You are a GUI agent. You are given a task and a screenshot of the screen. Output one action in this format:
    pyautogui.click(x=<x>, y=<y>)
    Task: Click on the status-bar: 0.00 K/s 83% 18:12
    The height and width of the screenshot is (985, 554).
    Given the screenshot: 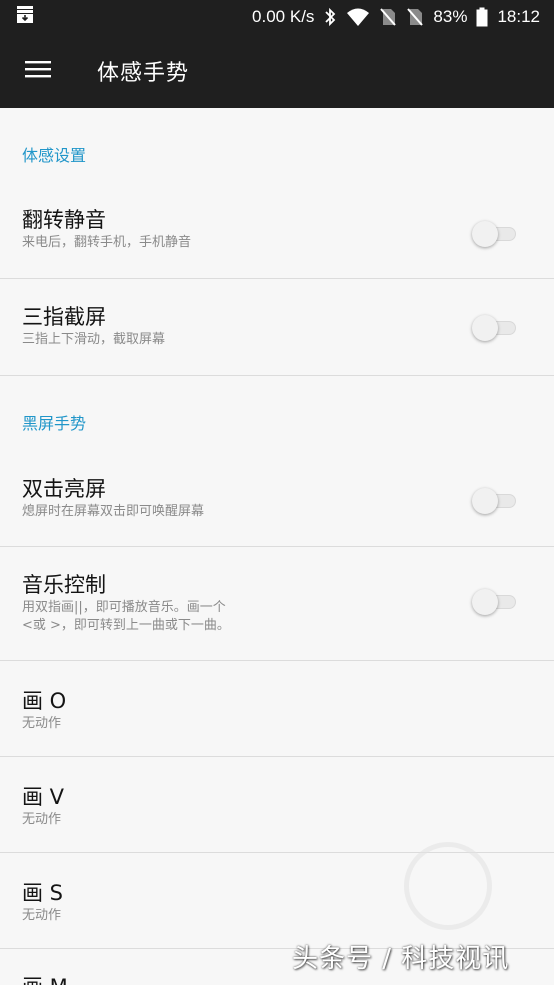 What is the action you would take?
    pyautogui.click(x=277, y=17)
    